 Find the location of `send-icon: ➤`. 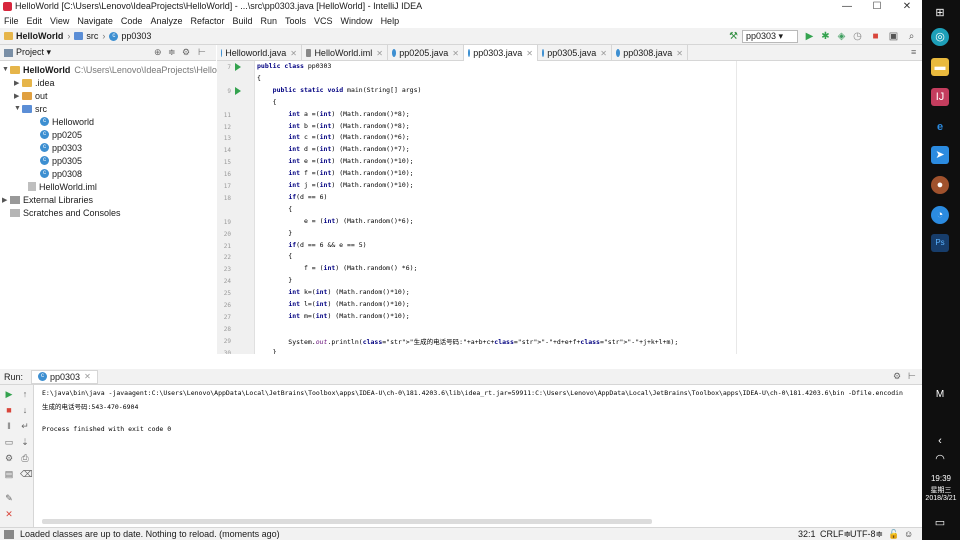

send-icon: ➤ is located at coordinates (940, 155).